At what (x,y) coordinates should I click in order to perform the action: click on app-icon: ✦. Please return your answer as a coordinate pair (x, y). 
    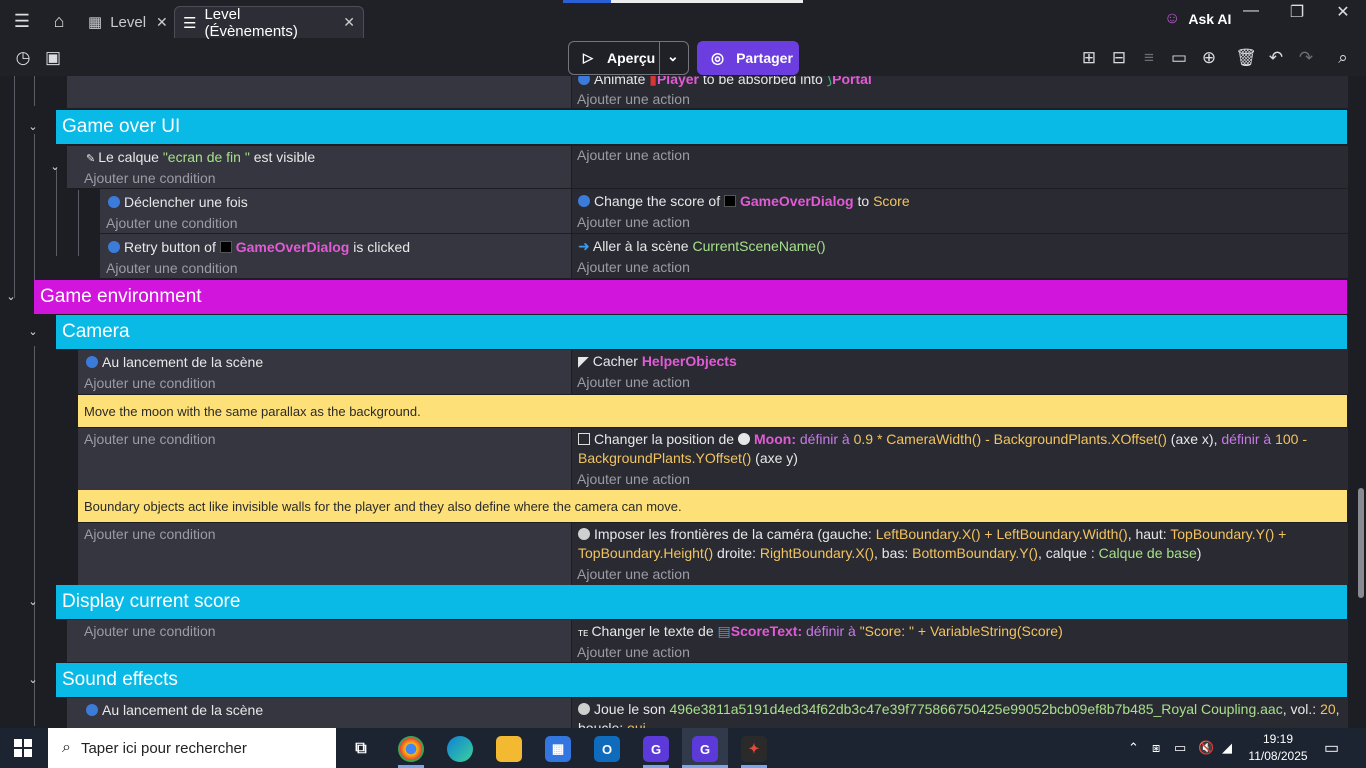
    Looking at the image, I should click on (754, 749).